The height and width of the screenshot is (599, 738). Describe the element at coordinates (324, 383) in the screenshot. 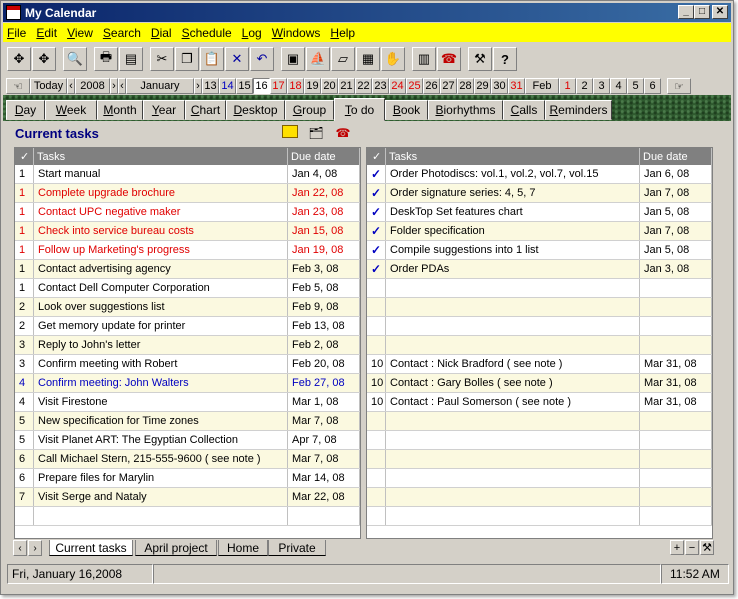

I see `due-date-cell: Feb 27, 08` at that location.